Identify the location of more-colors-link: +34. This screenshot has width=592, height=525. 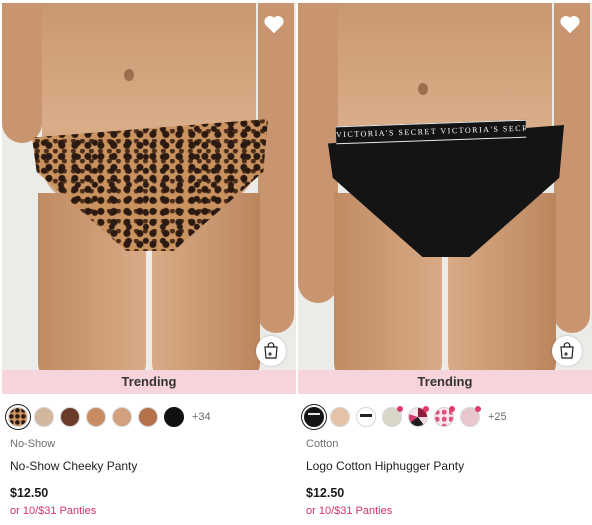
(201, 417).